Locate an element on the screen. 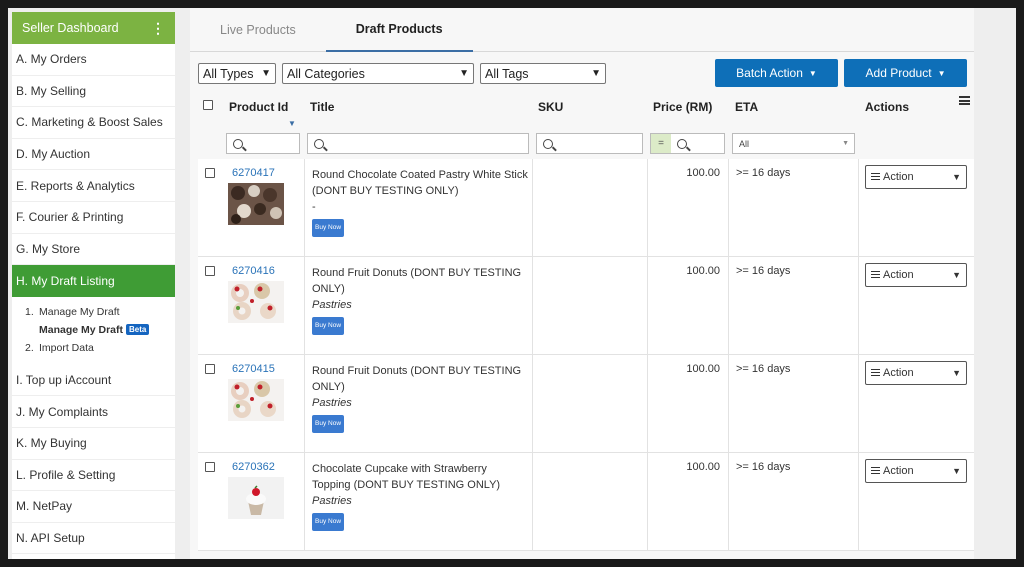 The image size is (1024, 567). select-all-checkbox is located at coordinates (208, 105).